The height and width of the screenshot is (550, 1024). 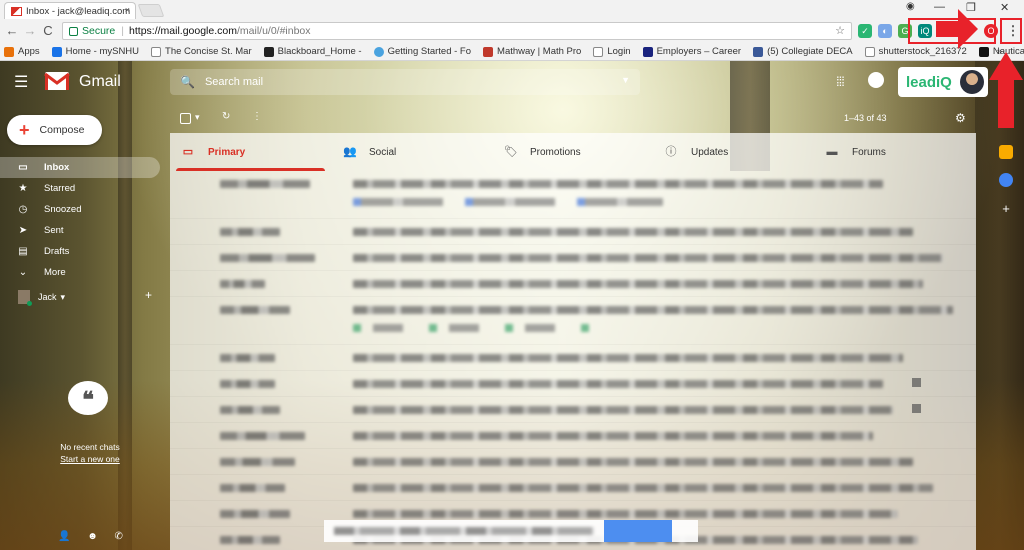 I want to click on reload-icon: C, so click(x=48, y=31).